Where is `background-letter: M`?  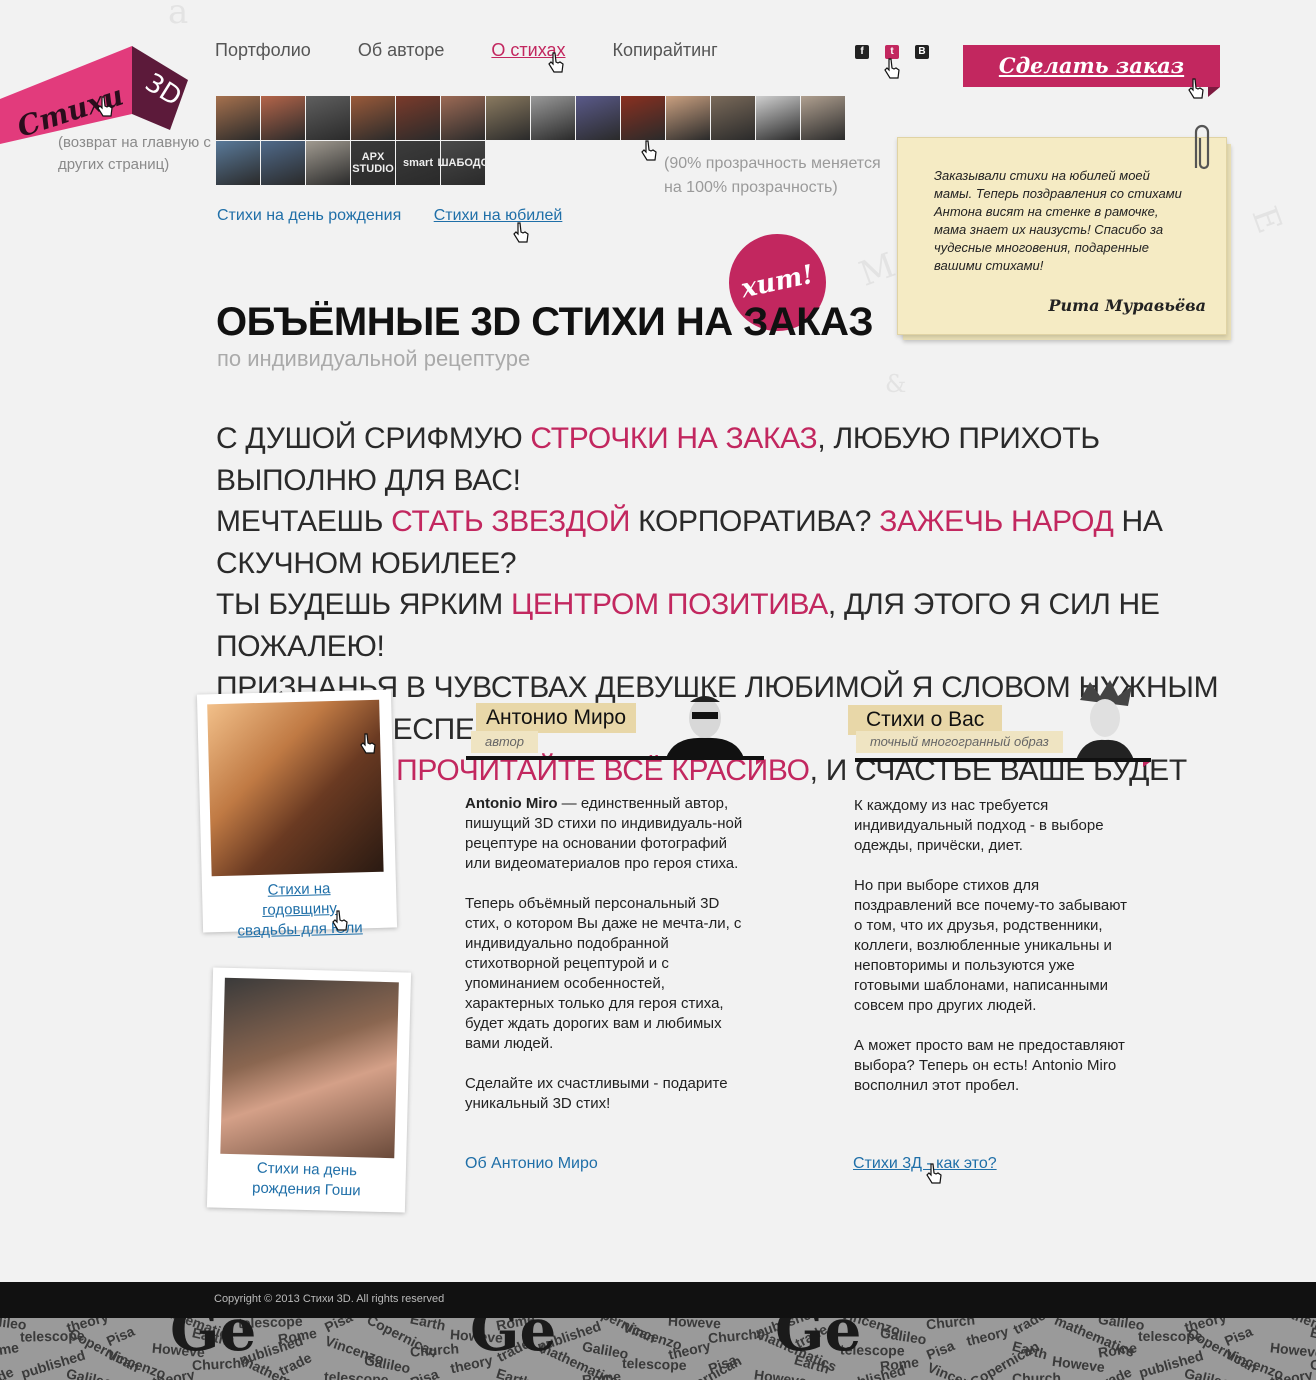 background-letter: M is located at coordinates (877, 270).